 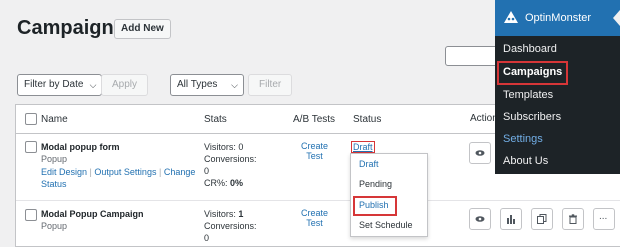 I want to click on menu-item-about-us: About Us, so click(x=525, y=161).